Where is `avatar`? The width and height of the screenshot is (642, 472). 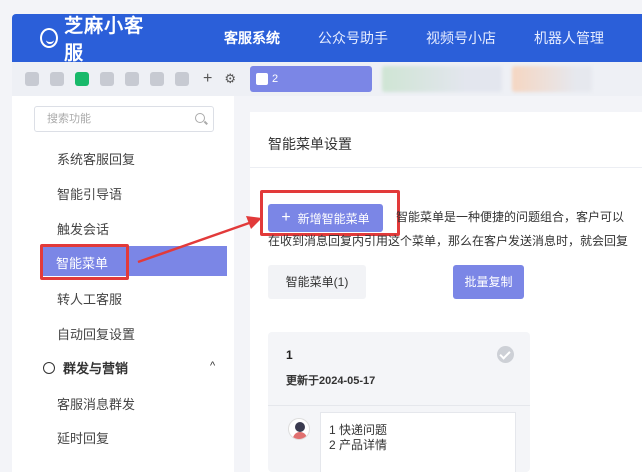 avatar is located at coordinates (299, 429).